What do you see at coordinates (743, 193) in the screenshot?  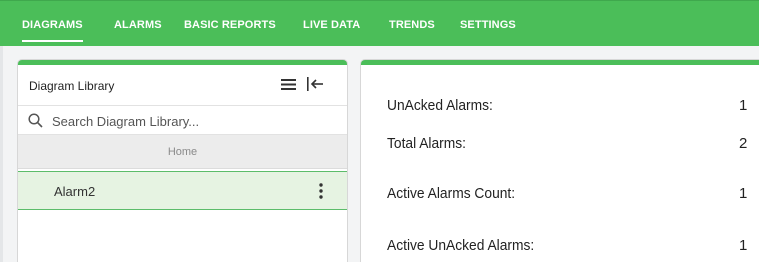 I see `active-alarms-count-value: 1` at bounding box center [743, 193].